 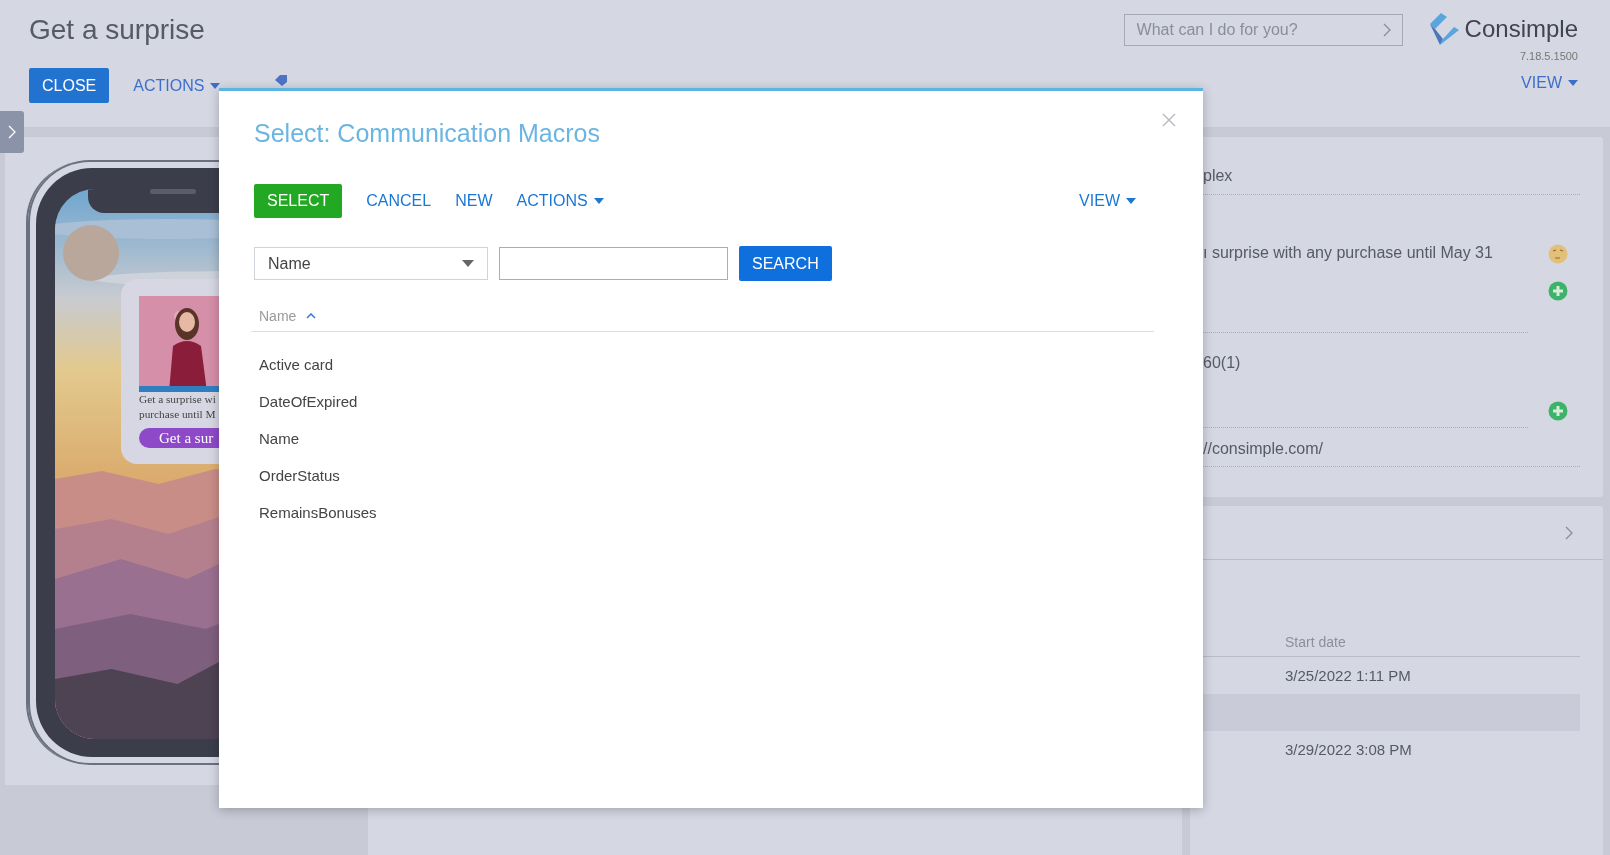 I want to click on emoji-icon, so click(x=1558, y=254).